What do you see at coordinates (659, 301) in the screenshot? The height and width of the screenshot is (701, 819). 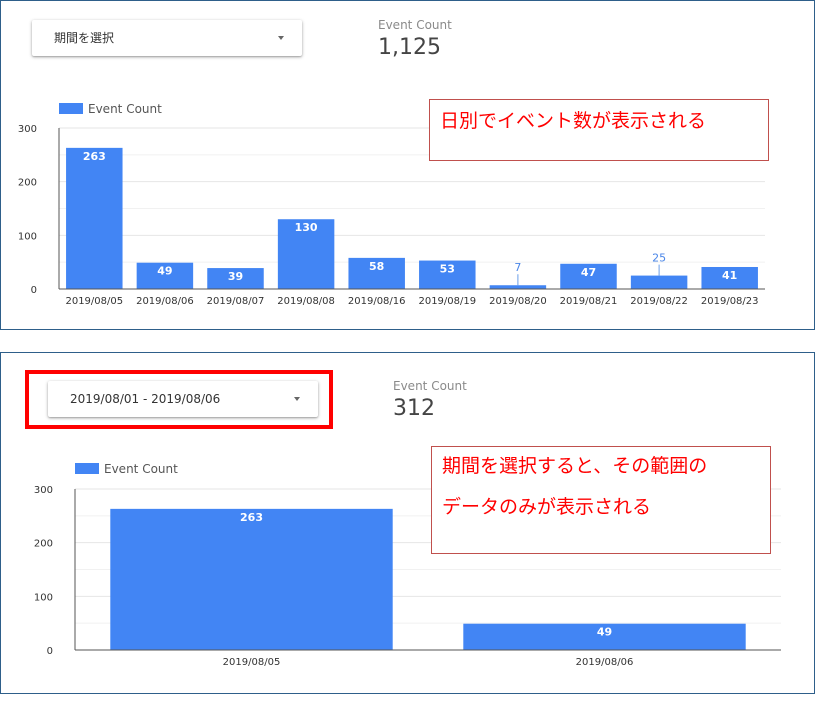 I see `x-tick-label: 2019/08/22` at bounding box center [659, 301].